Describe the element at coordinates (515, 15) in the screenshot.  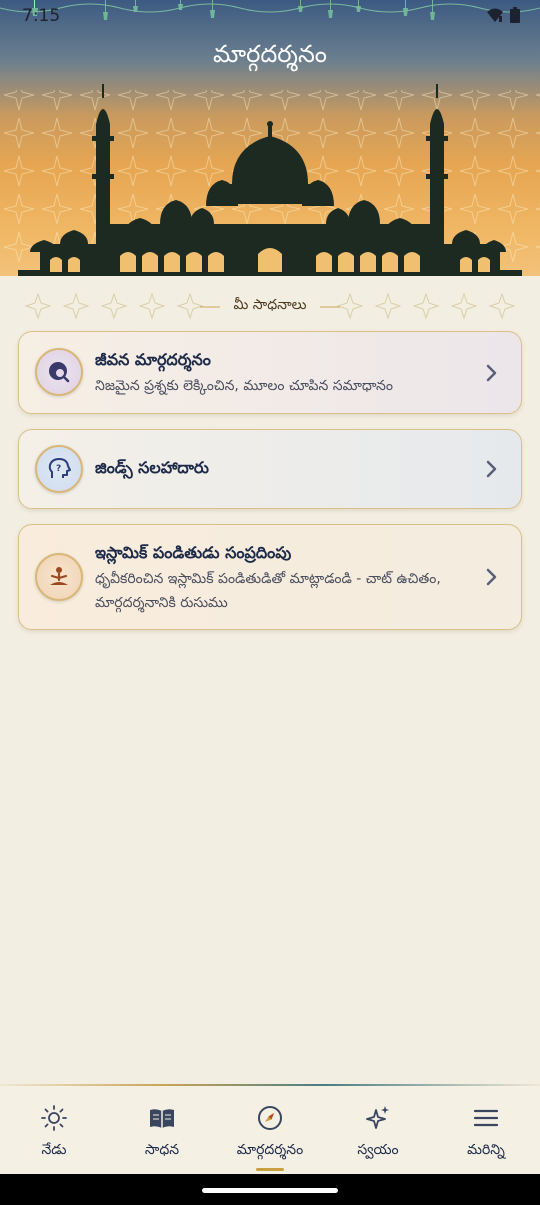
I see `battery-icon` at that location.